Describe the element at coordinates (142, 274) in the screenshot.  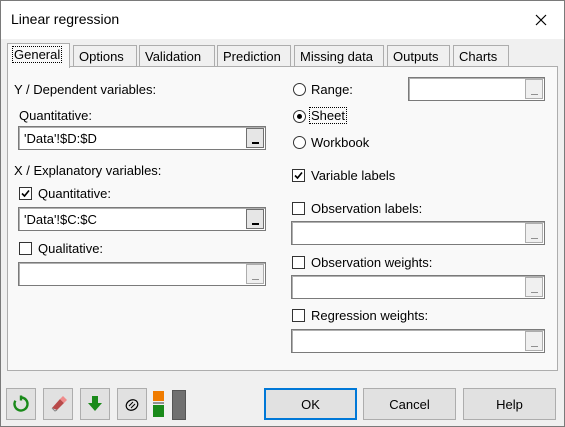
I see `x-qualitative-field` at that location.